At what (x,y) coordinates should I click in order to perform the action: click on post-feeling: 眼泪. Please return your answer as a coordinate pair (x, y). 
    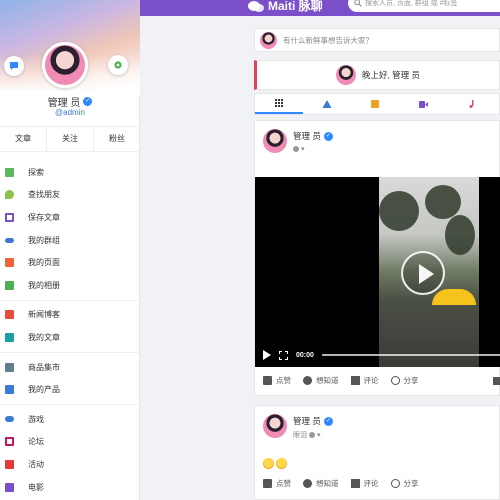
    Looking at the image, I should click on (300, 435).